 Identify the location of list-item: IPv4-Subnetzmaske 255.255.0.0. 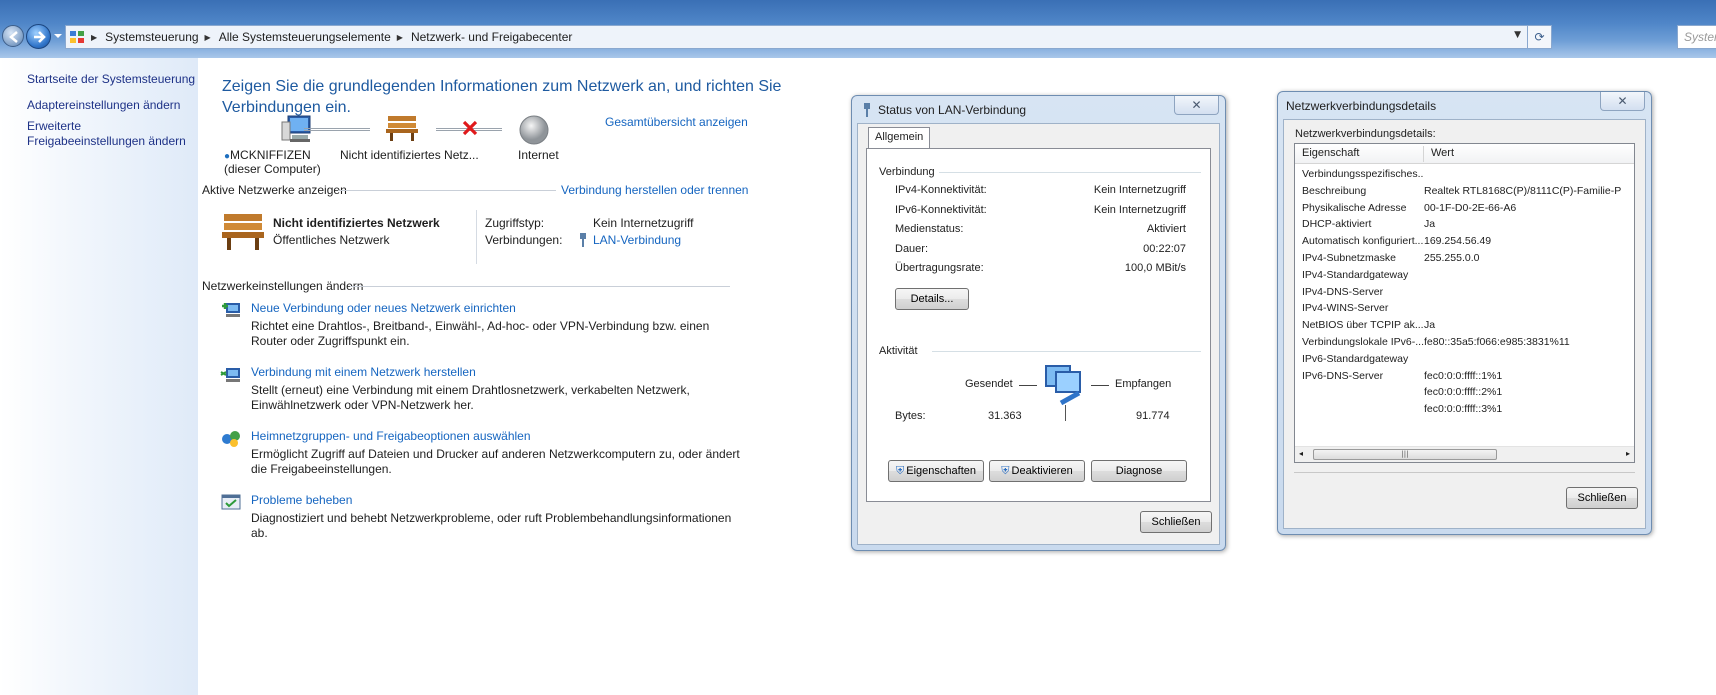
(1390, 260).